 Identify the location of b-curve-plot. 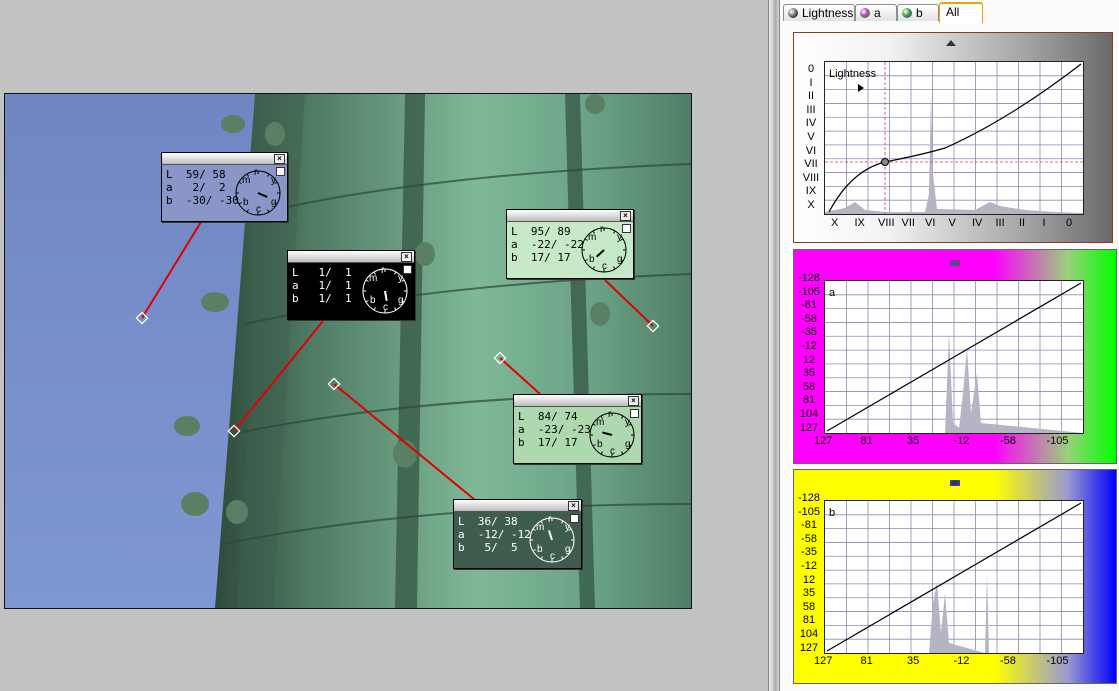
(954, 577).